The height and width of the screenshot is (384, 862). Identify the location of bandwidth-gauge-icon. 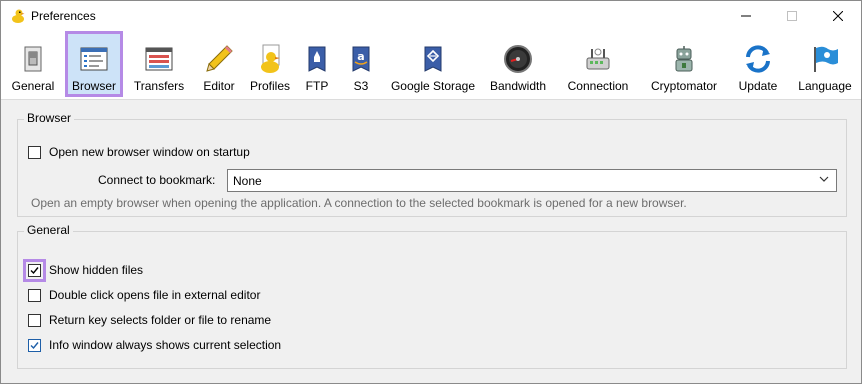
(518, 59).